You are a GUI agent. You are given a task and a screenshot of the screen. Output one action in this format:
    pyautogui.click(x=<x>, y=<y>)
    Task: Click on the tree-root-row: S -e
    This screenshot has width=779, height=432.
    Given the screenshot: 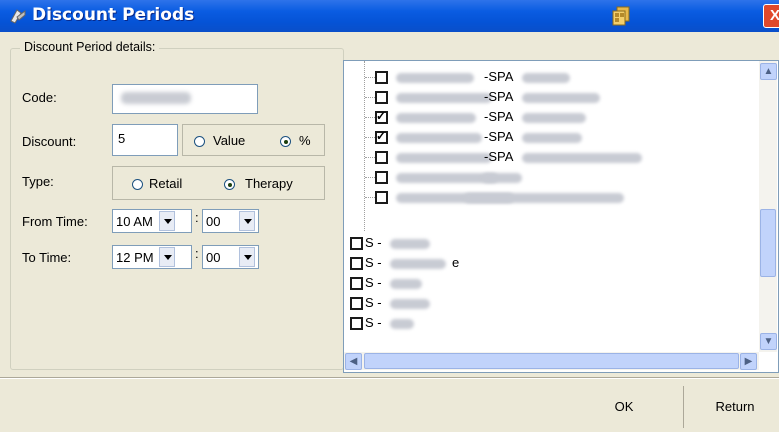 What is the action you would take?
    pyautogui.click(x=549, y=264)
    